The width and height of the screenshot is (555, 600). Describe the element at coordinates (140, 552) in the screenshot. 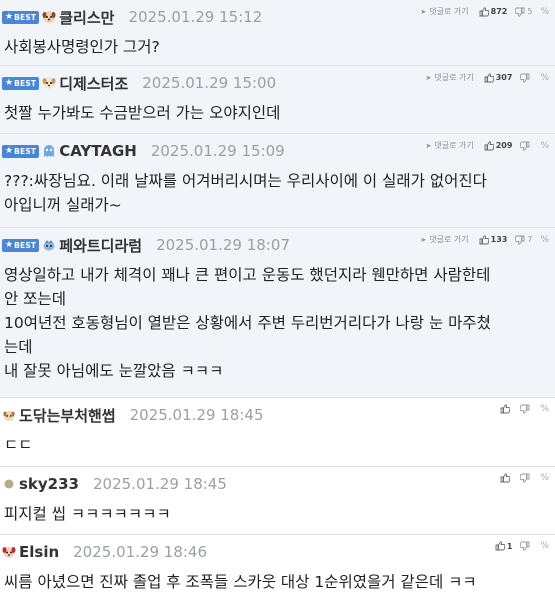

I see `comment-date: 2025.01.29 18:46` at that location.